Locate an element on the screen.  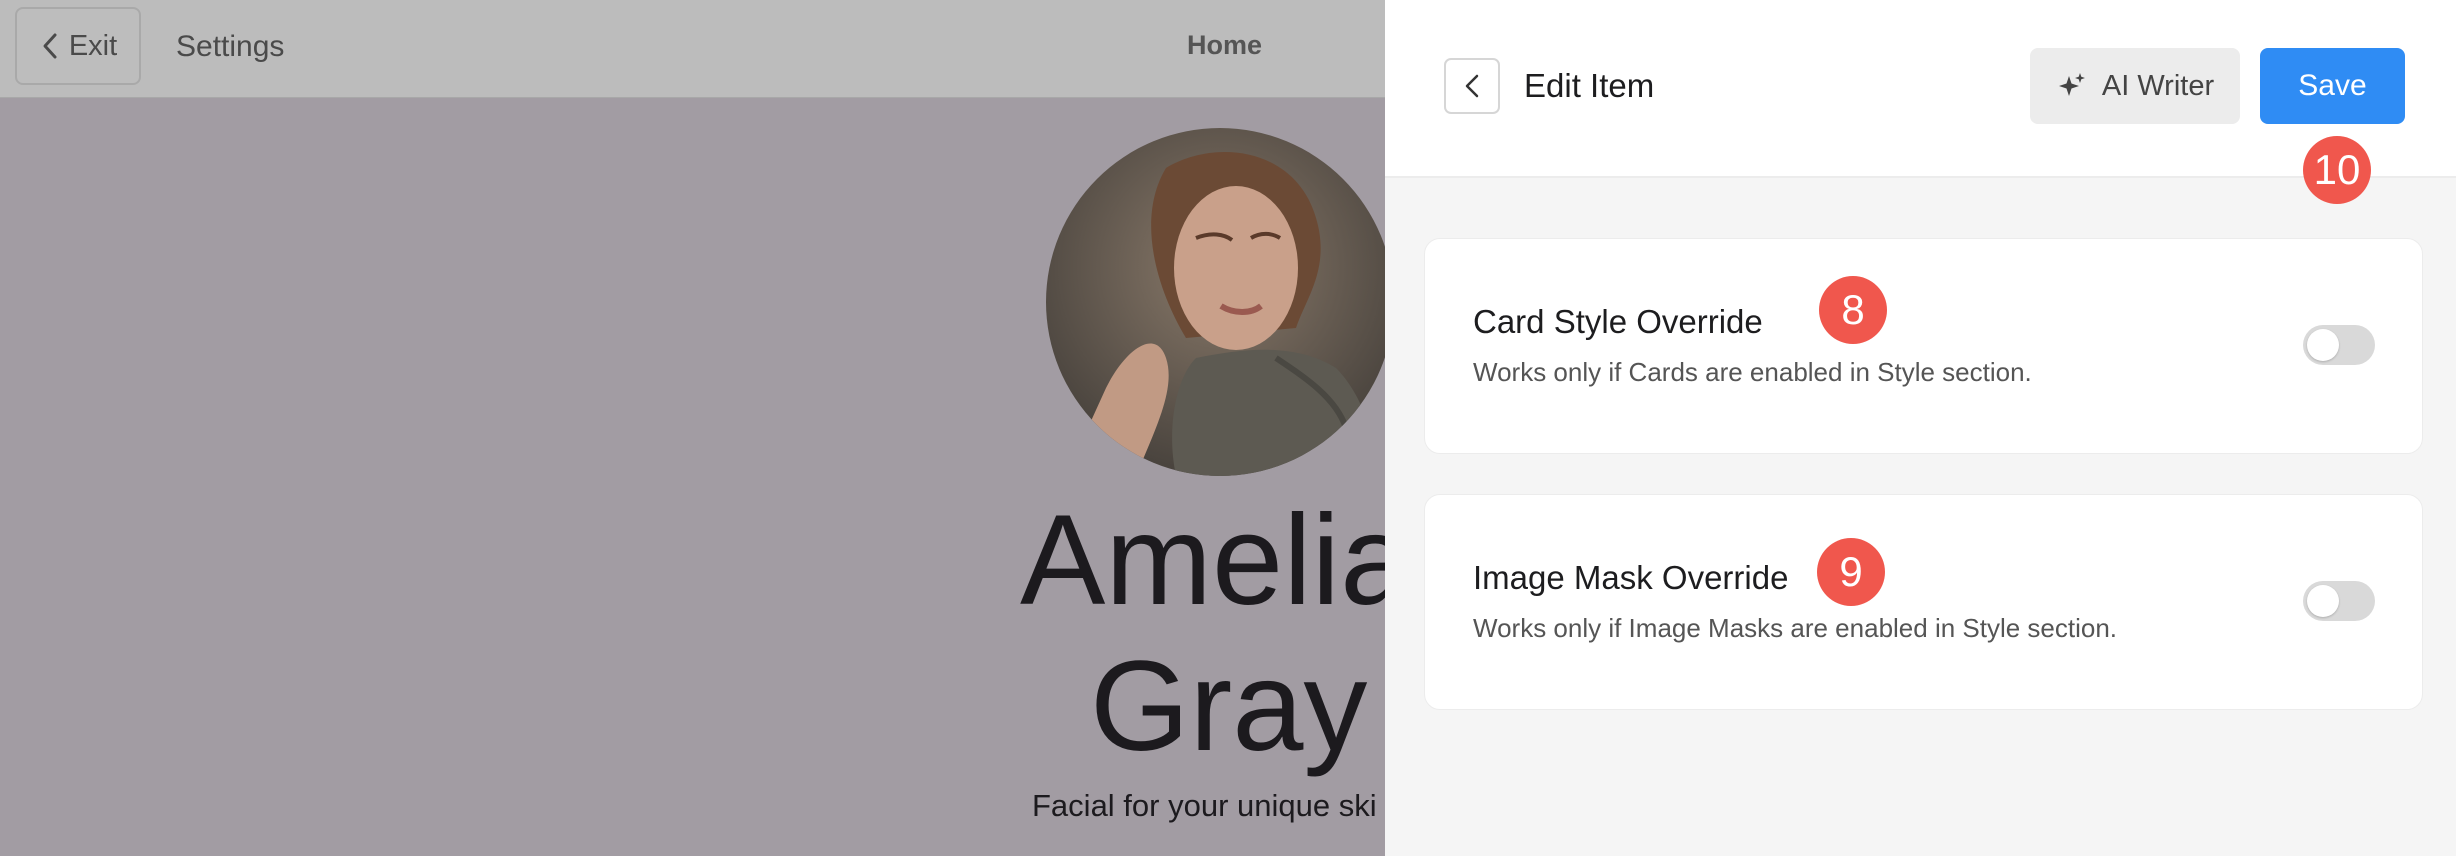
step-badge-9: 9 is located at coordinates (1851, 572).